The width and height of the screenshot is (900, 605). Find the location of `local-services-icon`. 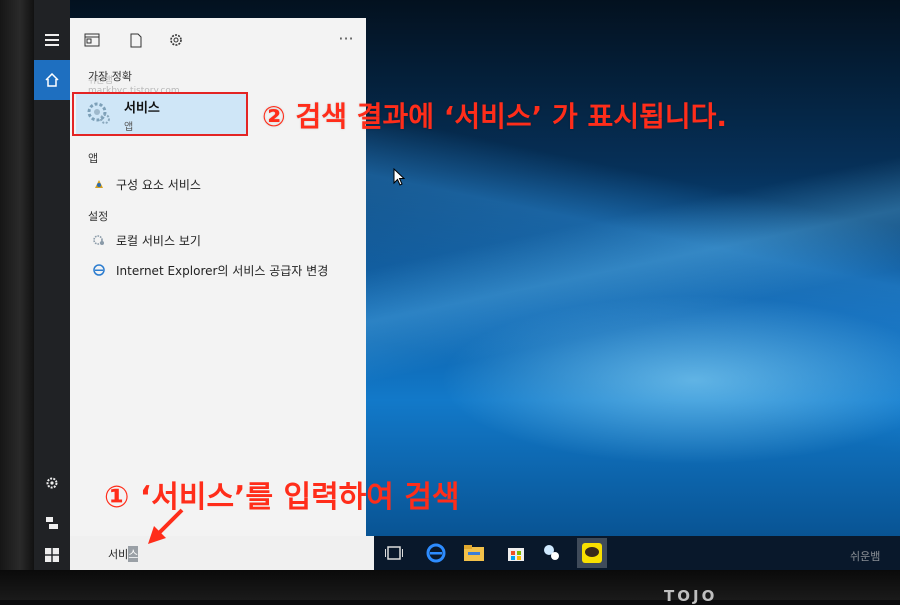

local-services-icon is located at coordinates (99, 240).